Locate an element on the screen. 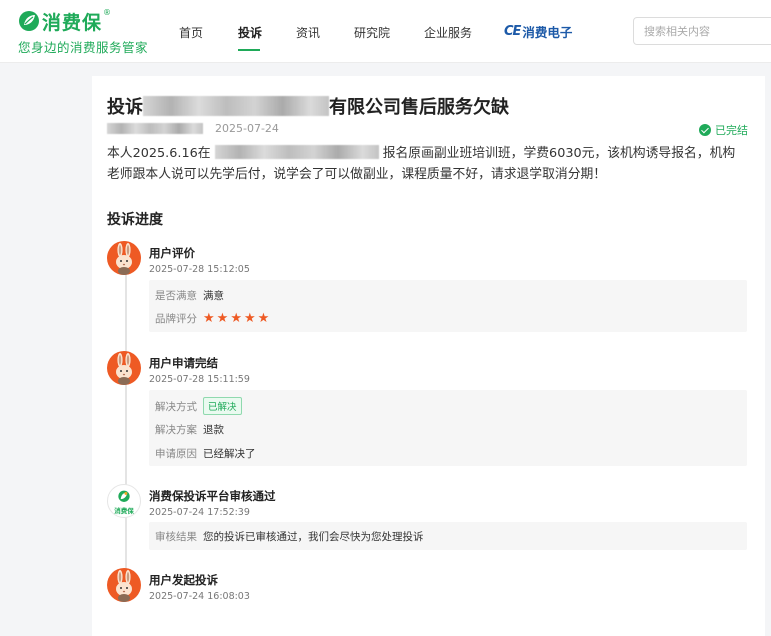 This screenshot has height=636, width=771. timeline-title: 用户评价 is located at coordinates (172, 253).